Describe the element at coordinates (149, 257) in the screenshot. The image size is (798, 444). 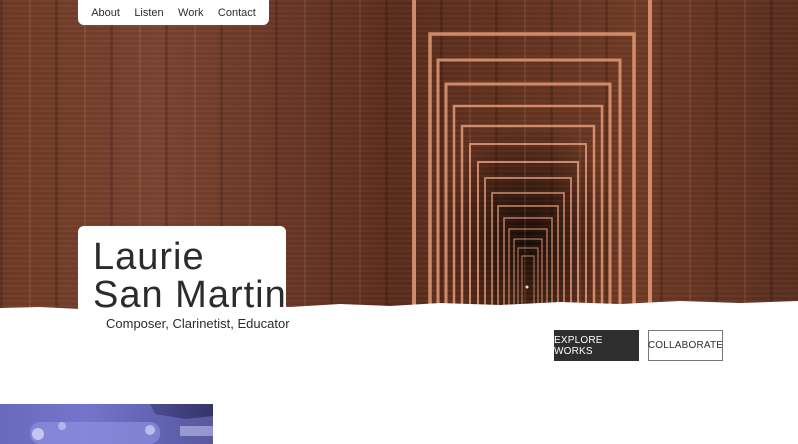
I see `page-title-line1: Laurie` at that location.